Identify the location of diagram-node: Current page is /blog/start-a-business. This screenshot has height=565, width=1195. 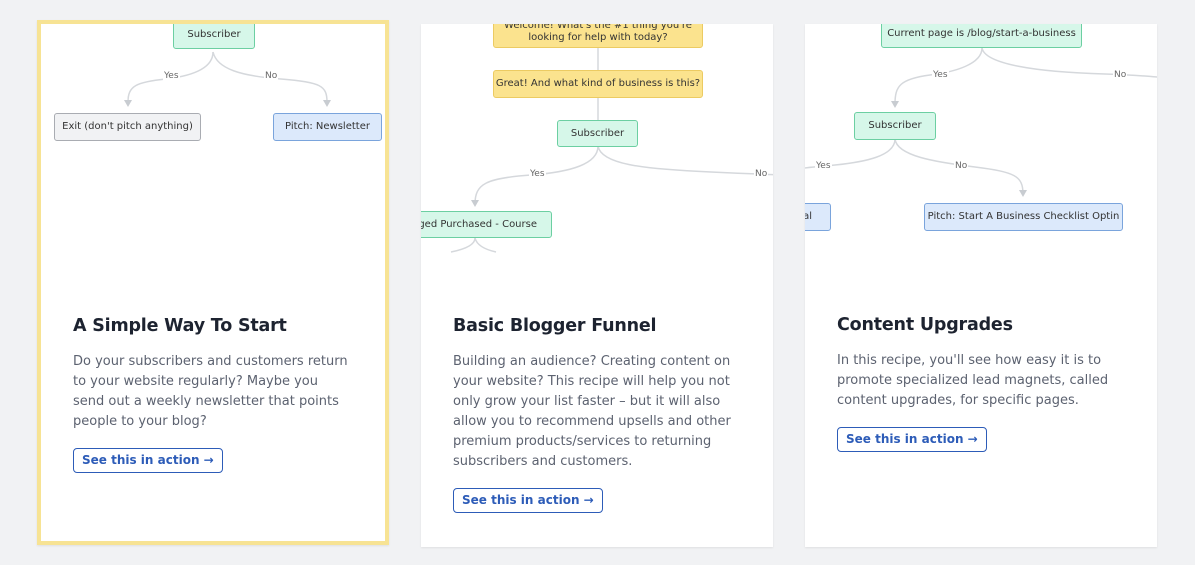
(981, 36).